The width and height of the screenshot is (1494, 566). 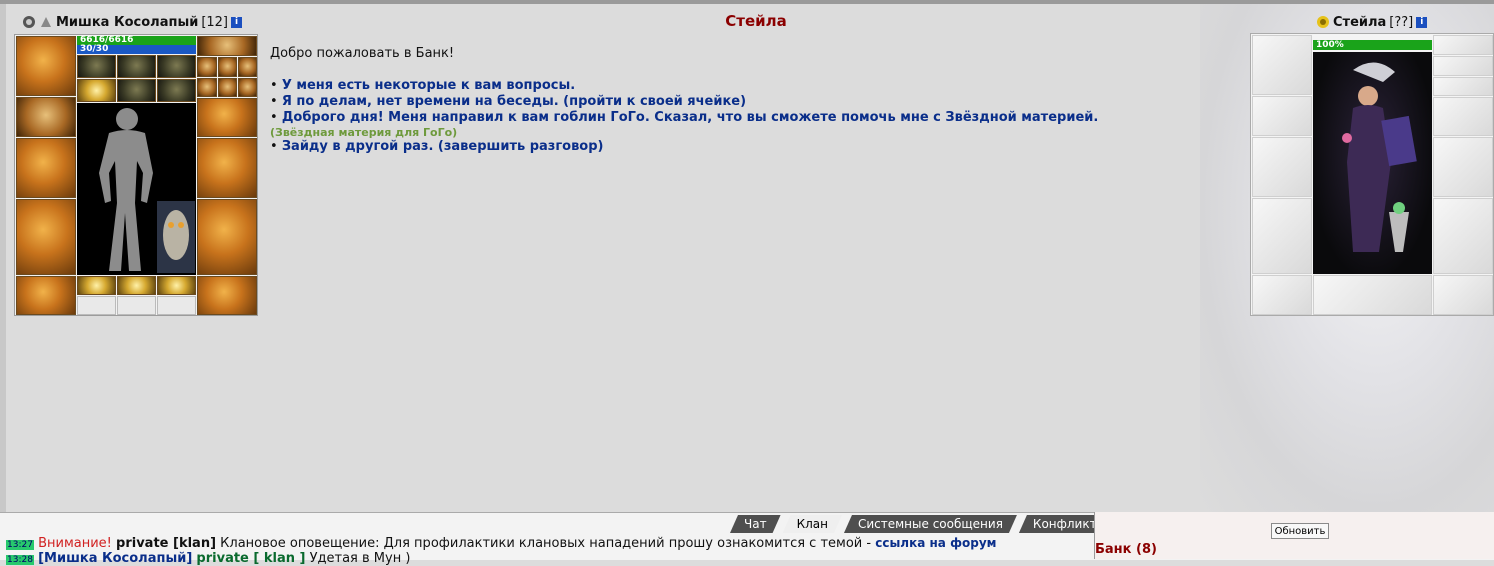 What do you see at coordinates (136, 49) in the screenshot?
I see `player-mp-bar: 30/30` at bounding box center [136, 49].